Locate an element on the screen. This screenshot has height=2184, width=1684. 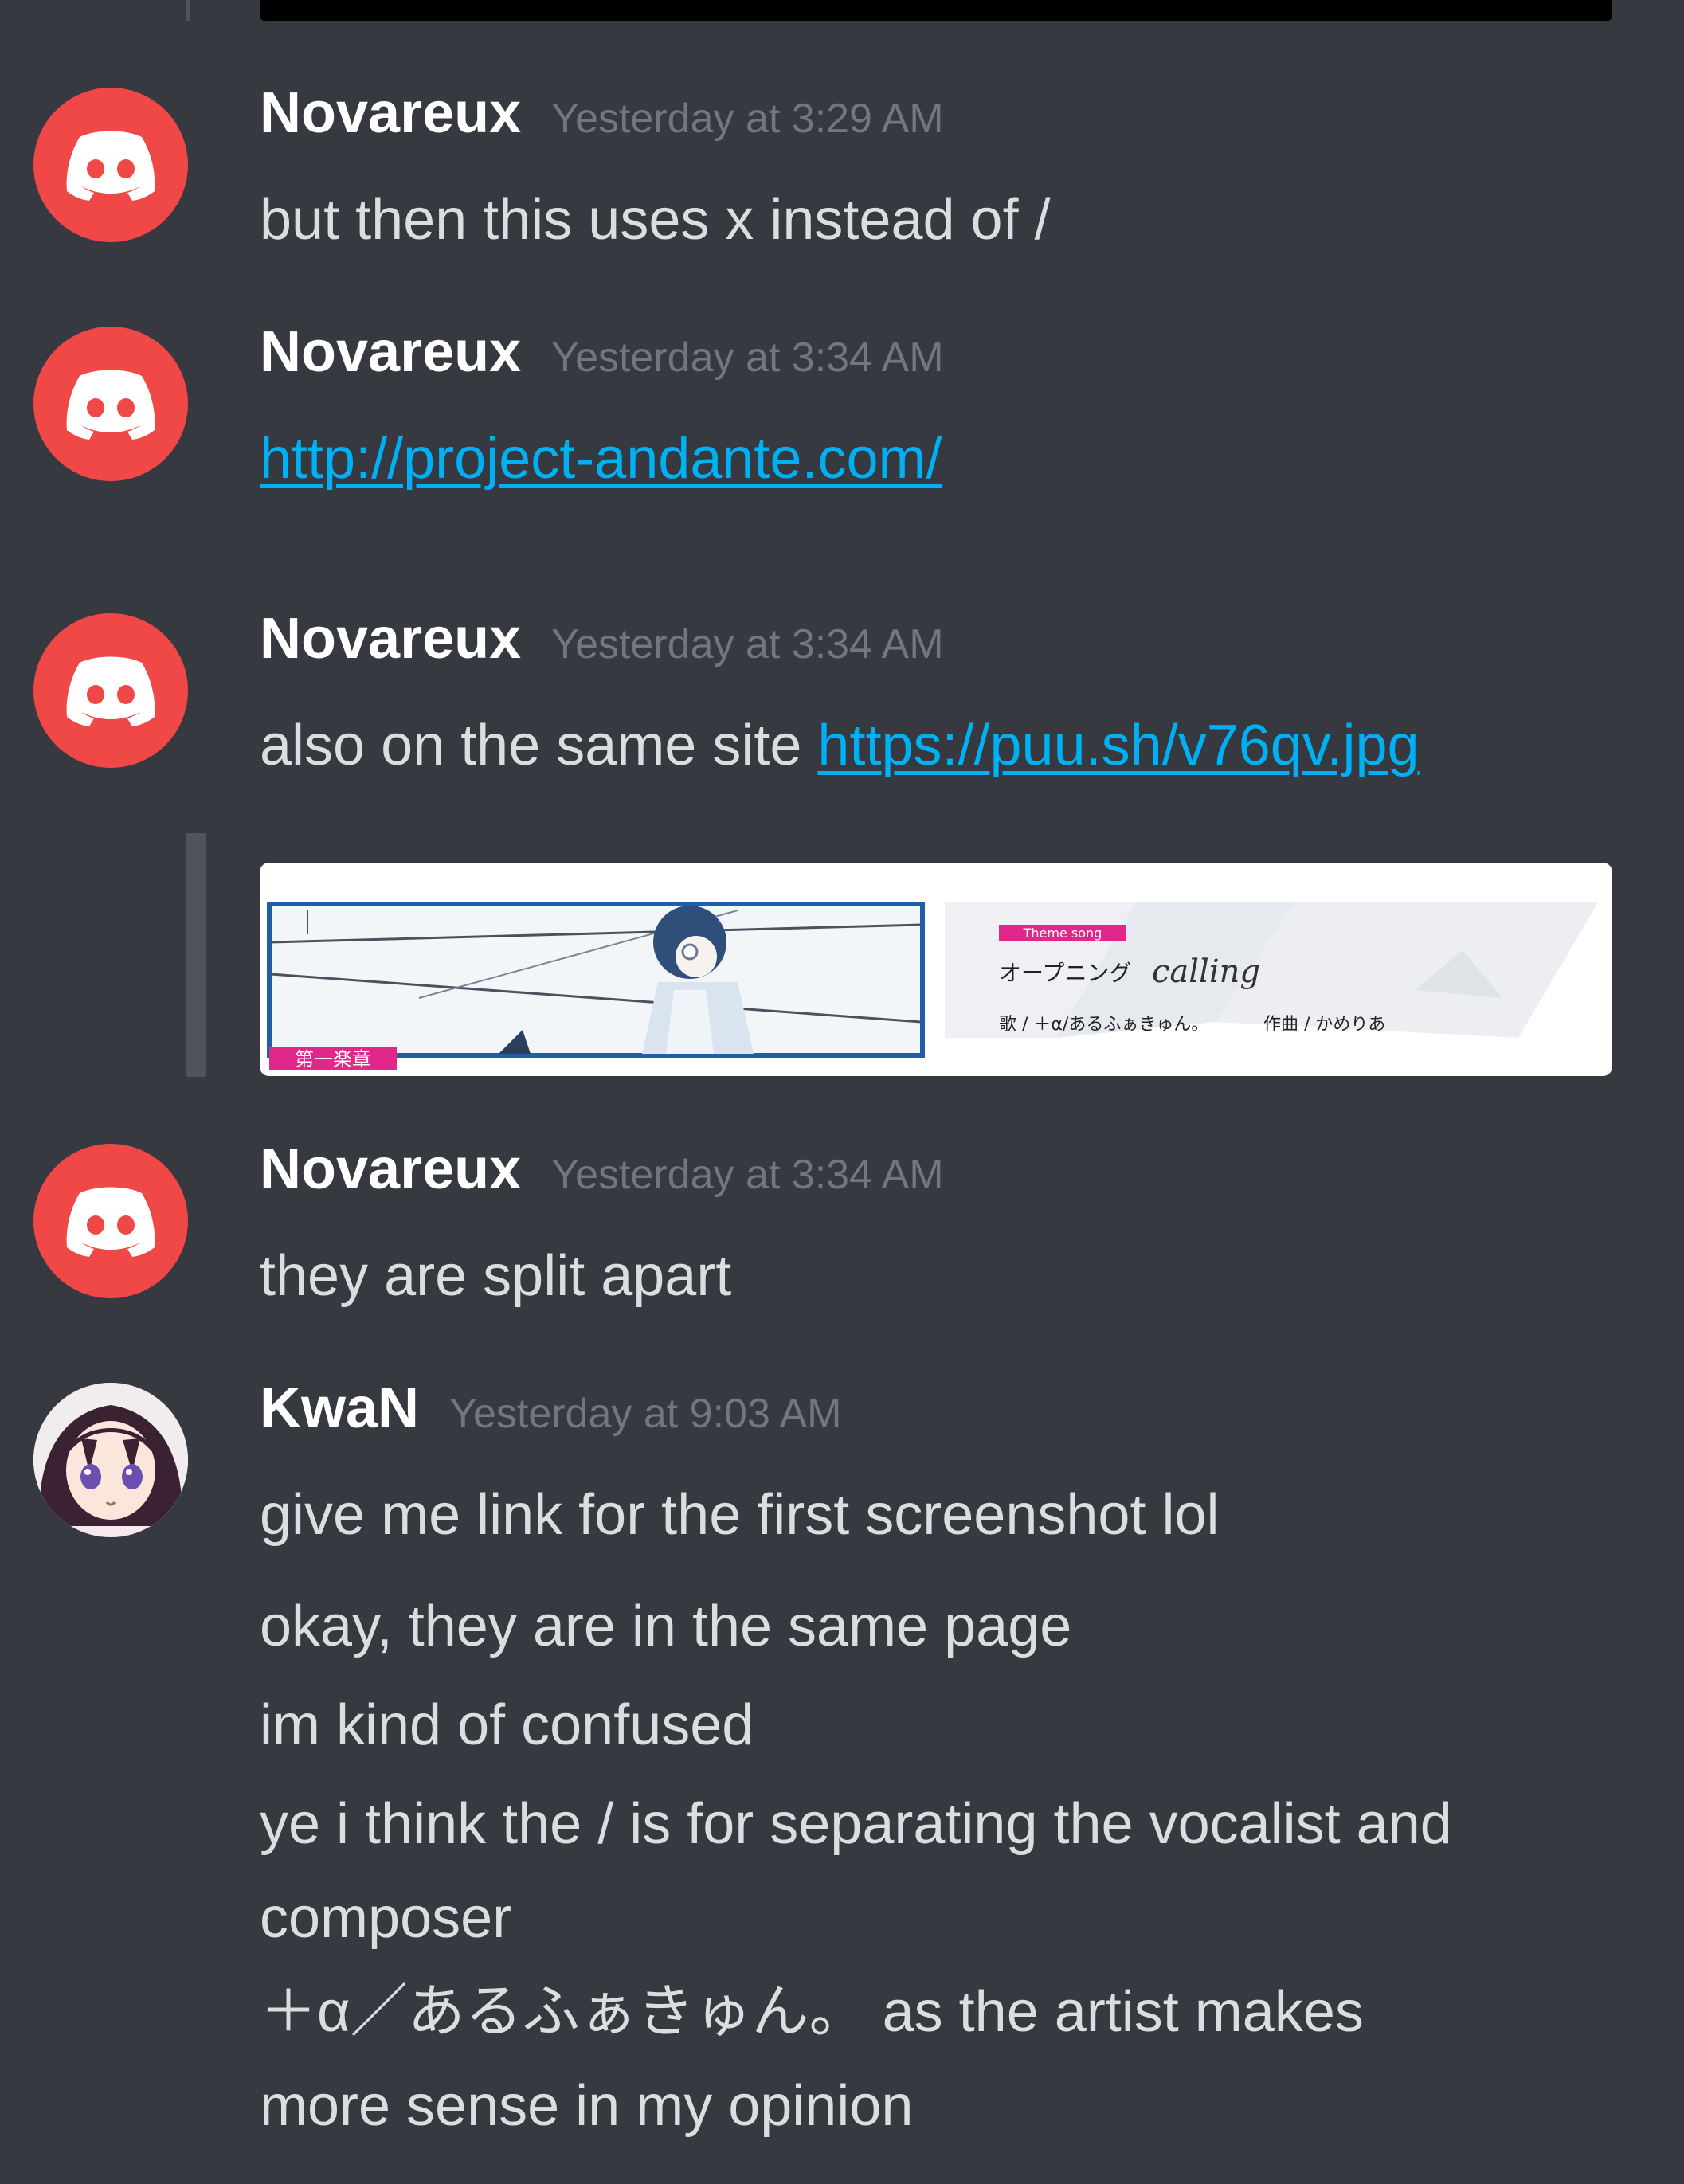
message-text: okay, they are in the same page is located at coordinates (666, 1626).